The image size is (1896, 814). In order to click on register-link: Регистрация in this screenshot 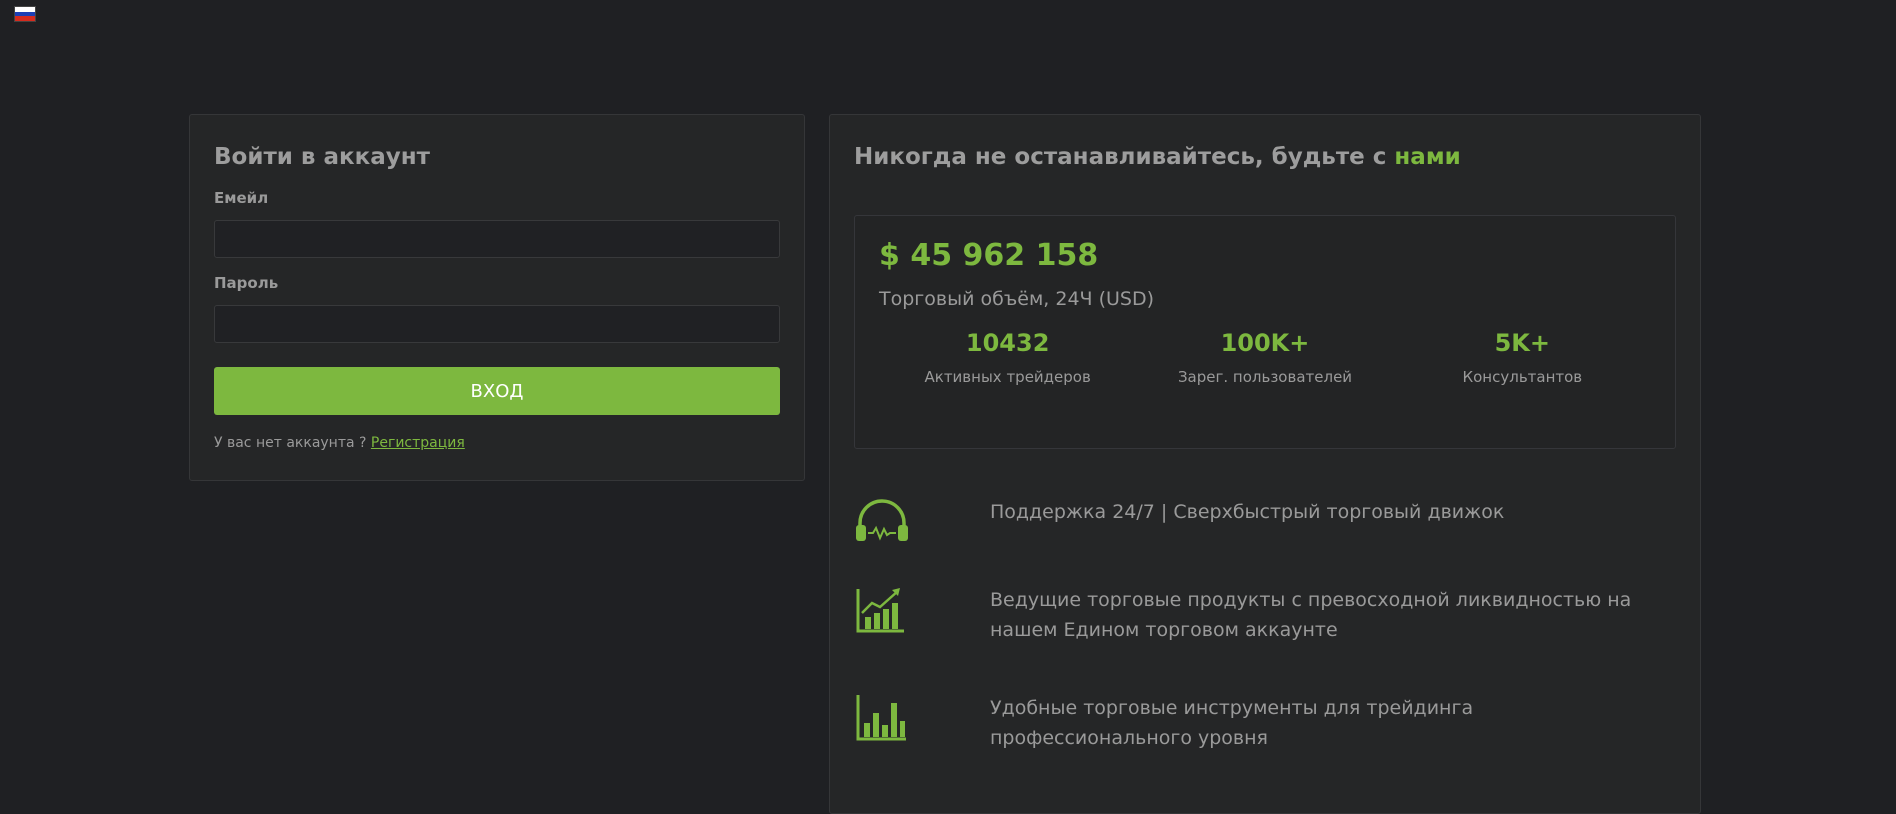, I will do `click(418, 443)`.